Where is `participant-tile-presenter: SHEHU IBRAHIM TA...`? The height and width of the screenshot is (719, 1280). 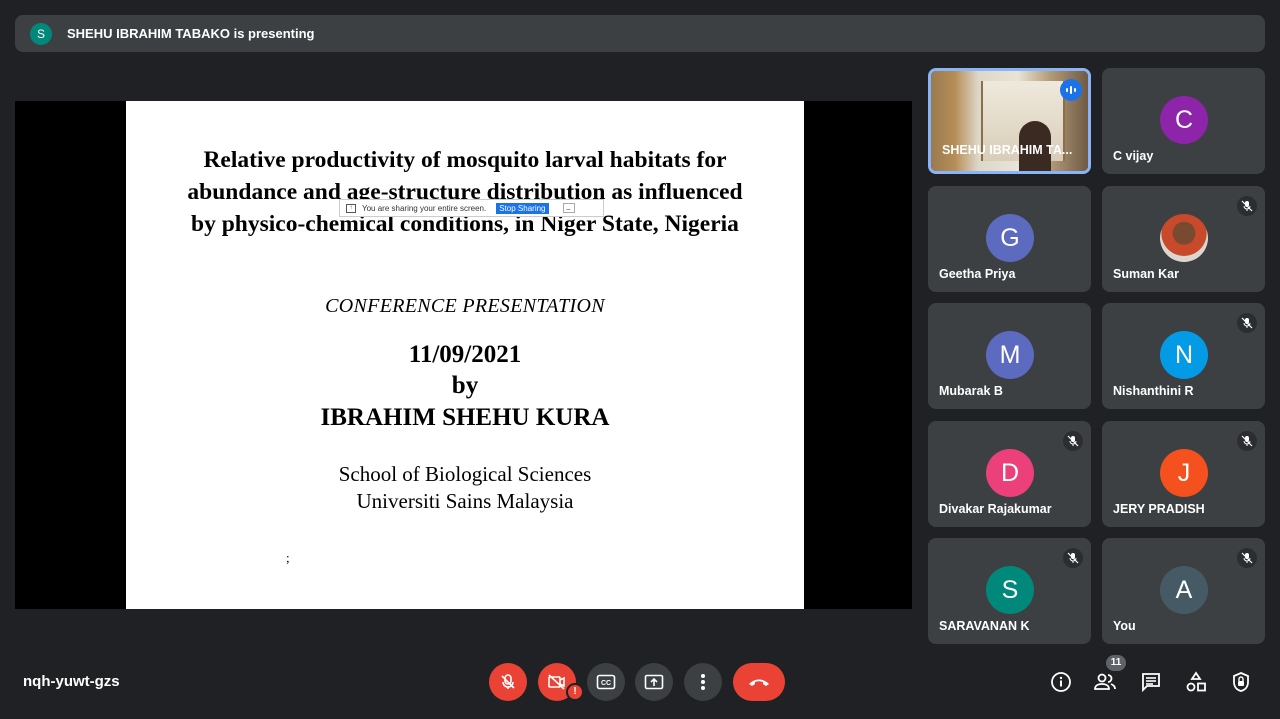
participant-tile-presenter: SHEHU IBRAHIM TA... is located at coordinates (1009, 121).